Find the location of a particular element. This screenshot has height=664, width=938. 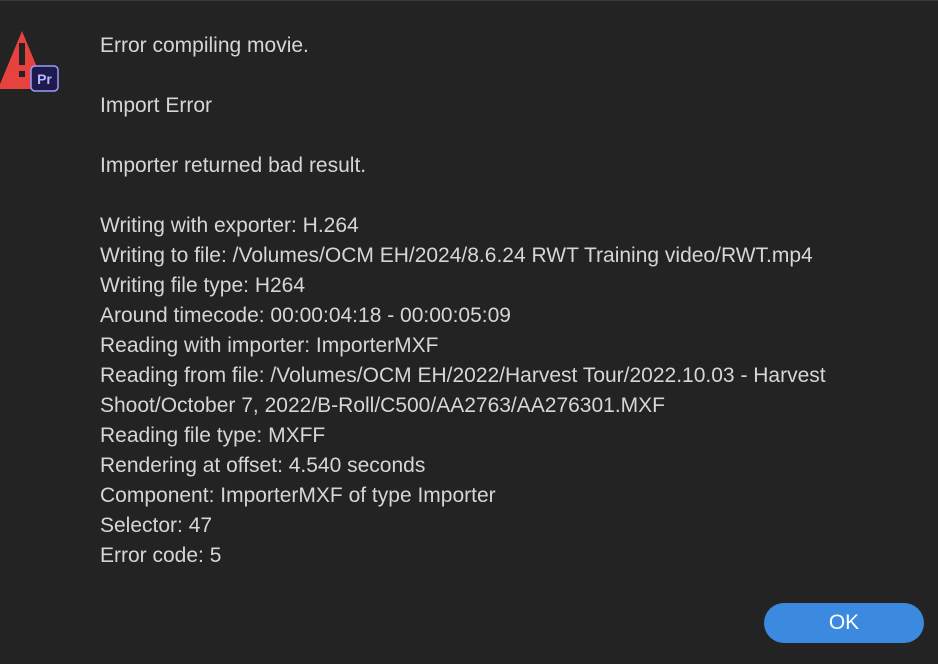

detail-line-selector: Selector: 47 is located at coordinates (156, 525).